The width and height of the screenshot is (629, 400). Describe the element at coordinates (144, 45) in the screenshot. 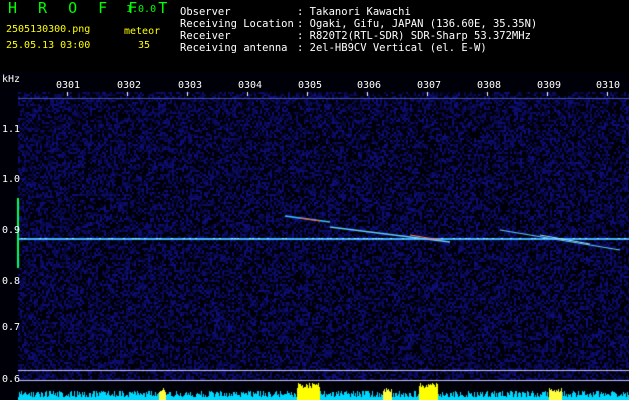

I see `meteor-count: 35` at that location.